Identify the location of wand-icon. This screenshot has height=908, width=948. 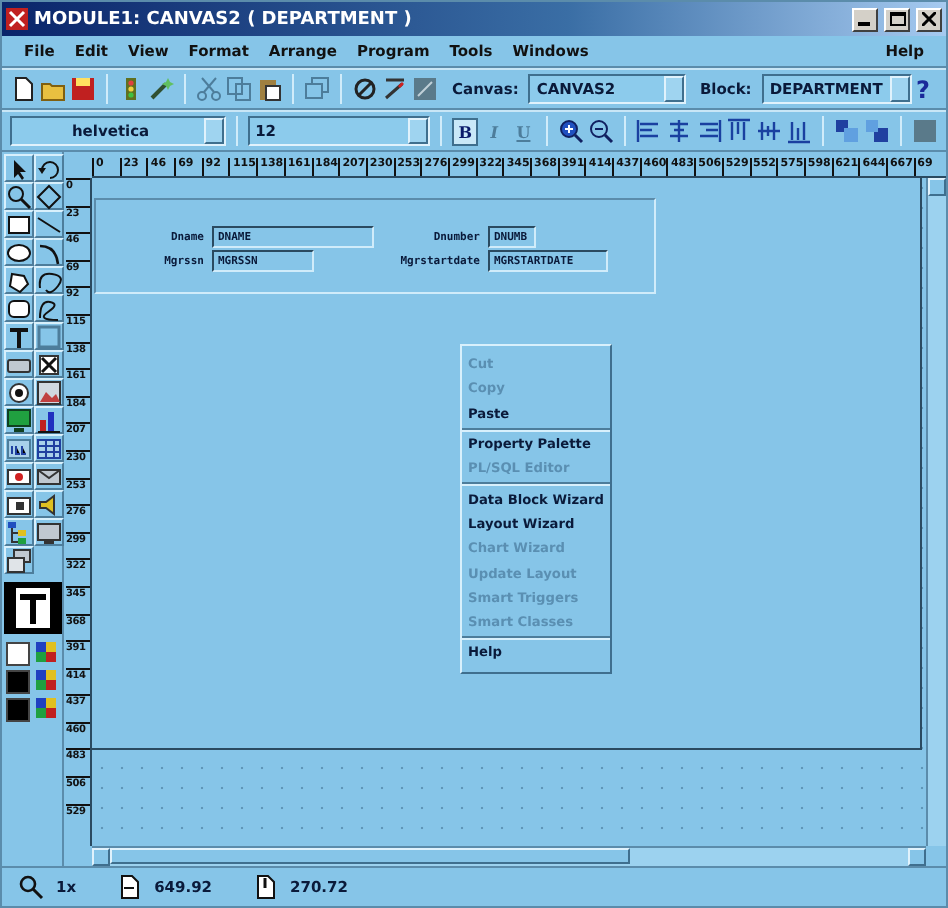
(161, 89).